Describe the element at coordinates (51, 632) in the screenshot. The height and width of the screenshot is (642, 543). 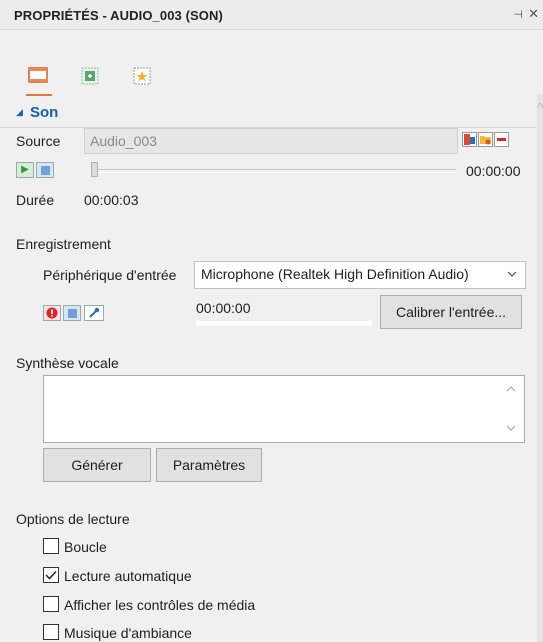
I see `background-music-checkbox` at that location.